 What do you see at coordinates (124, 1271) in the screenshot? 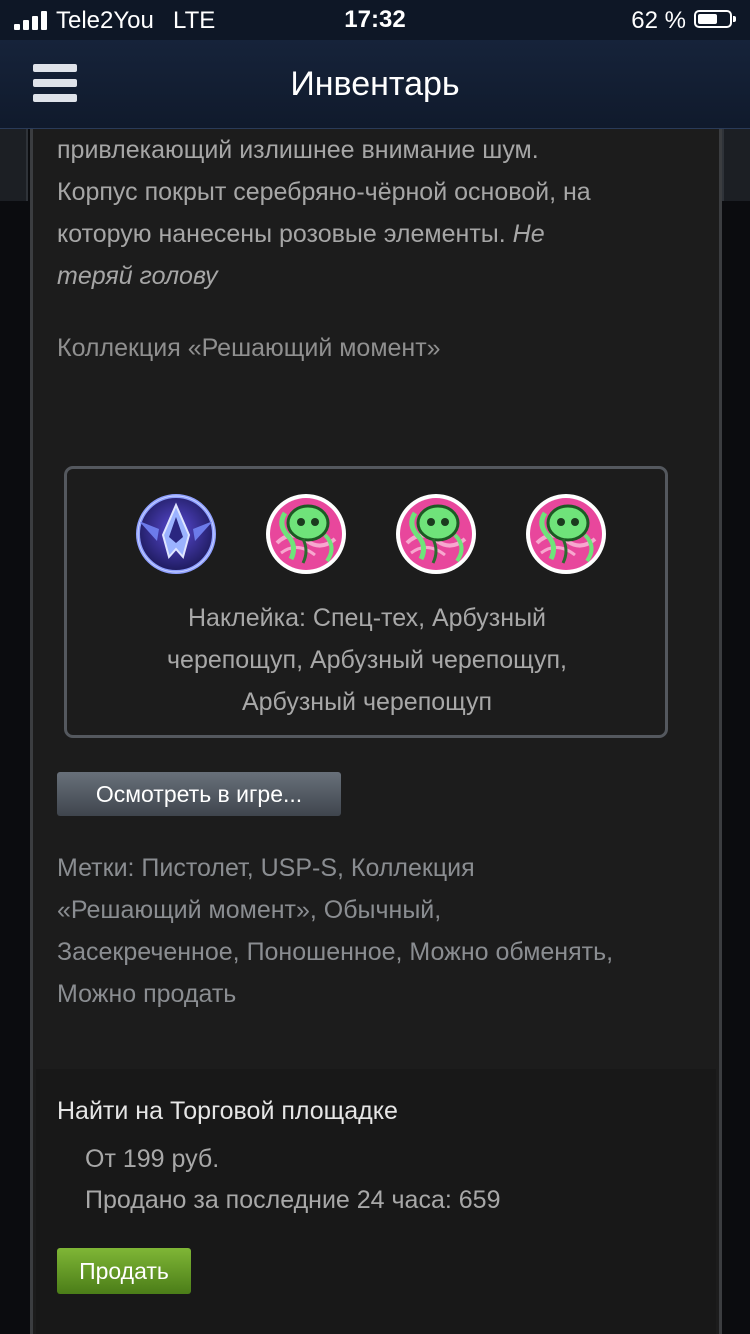
I see `sell-button: Продать` at bounding box center [124, 1271].